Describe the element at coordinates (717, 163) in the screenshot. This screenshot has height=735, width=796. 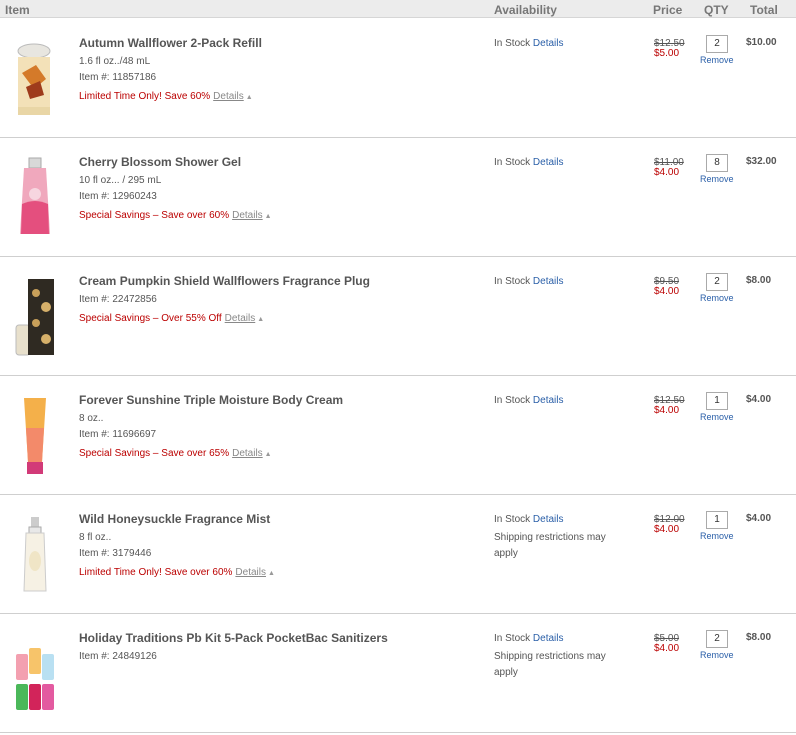
I see `quantity-input: 8` at that location.